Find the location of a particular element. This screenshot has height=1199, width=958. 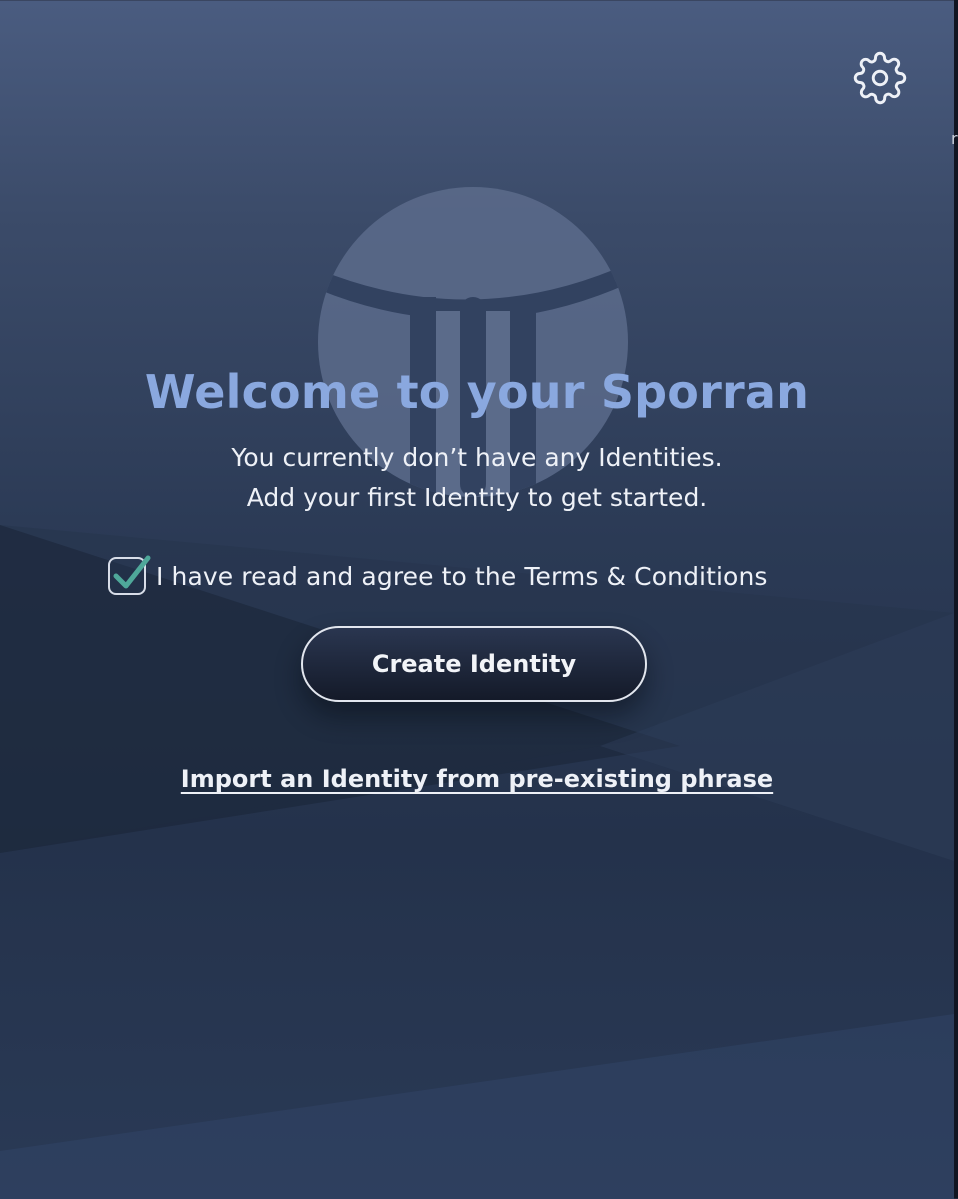

checkmark-icon is located at coordinates (132, 572).